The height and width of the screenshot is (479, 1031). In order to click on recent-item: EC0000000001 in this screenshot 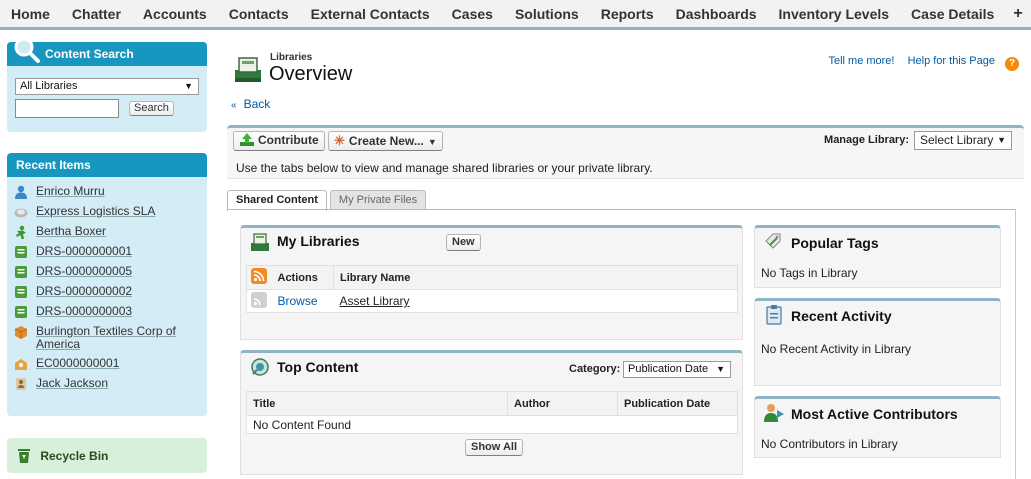, I will do `click(107, 364)`.